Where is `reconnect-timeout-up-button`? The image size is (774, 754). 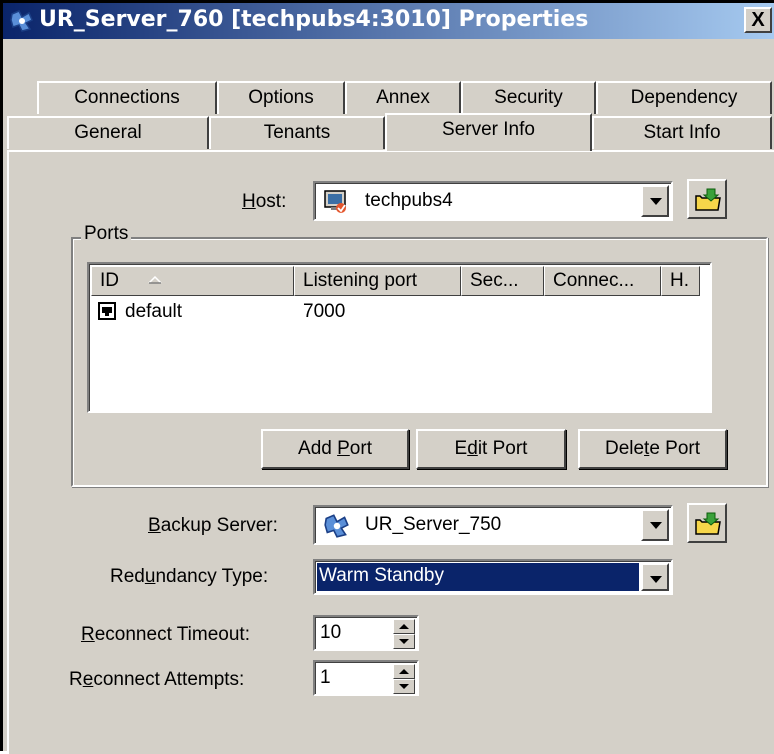
reconnect-timeout-up-button is located at coordinates (404, 626).